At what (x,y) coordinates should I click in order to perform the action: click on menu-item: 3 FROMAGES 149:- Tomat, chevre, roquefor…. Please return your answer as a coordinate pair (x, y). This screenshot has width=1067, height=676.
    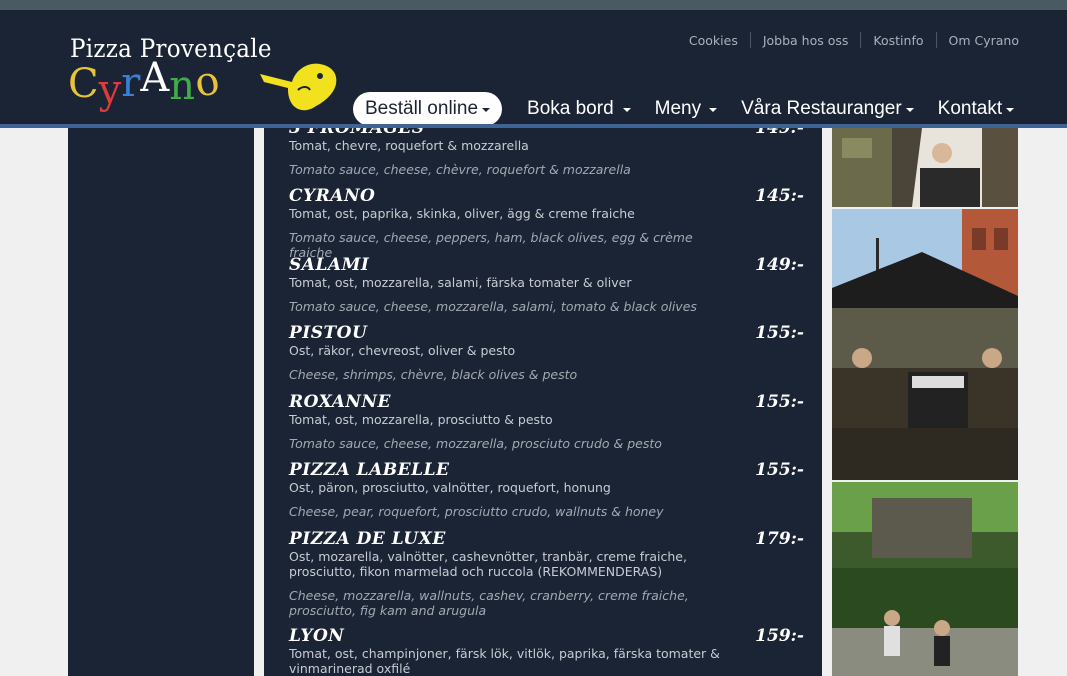
    Looking at the image, I should click on (546, 152).